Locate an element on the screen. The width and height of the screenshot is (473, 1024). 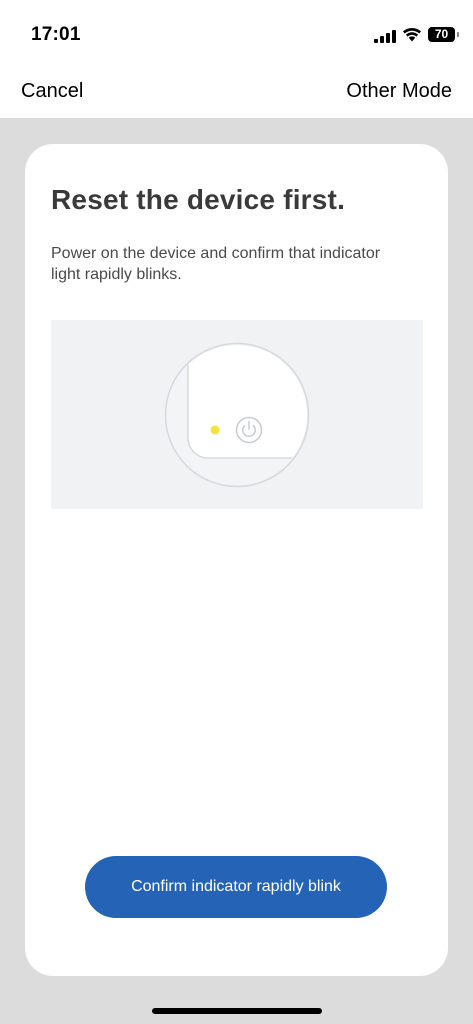
battery-nub is located at coordinates (458, 34).